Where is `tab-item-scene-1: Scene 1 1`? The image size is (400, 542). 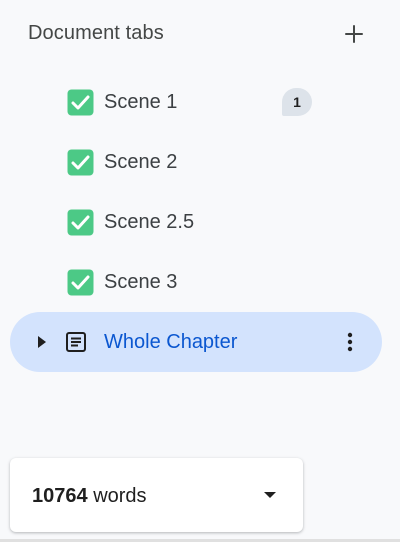
tab-item-scene-1: Scene 1 1 is located at coordinates (200, 101).